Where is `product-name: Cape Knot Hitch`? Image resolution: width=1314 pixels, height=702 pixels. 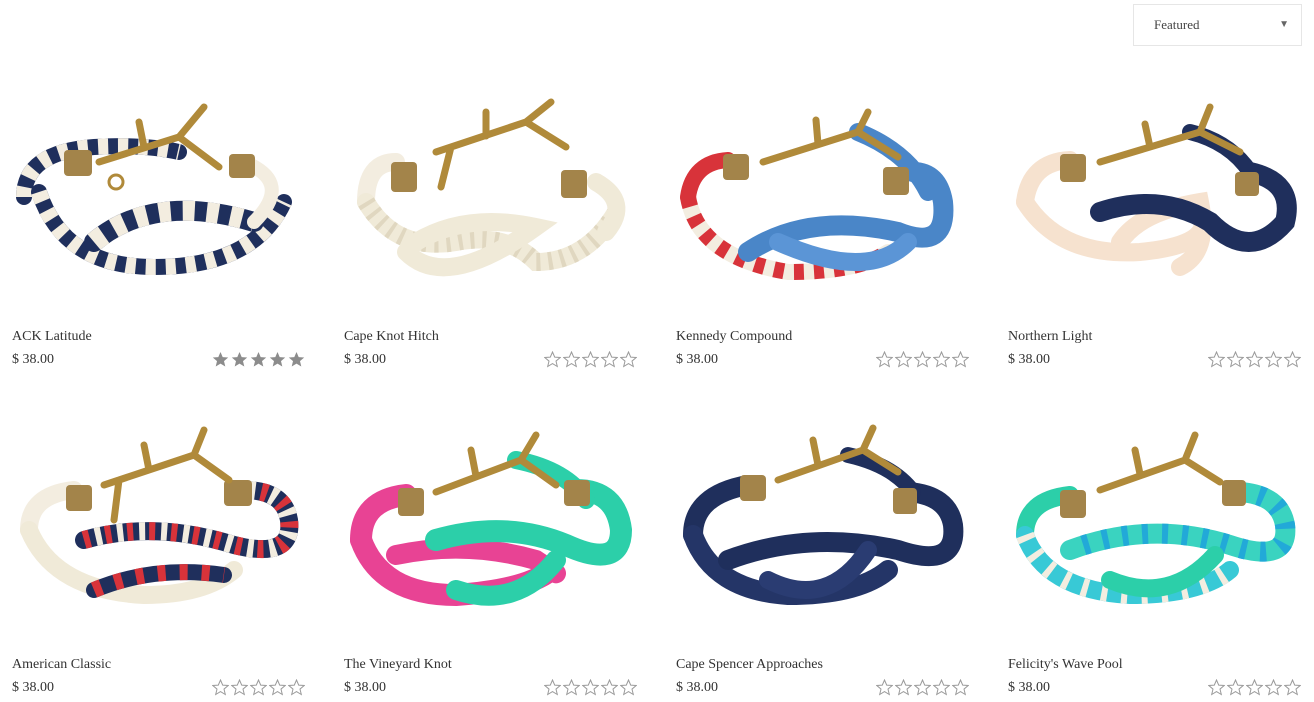
product-name: Cape Knot Hitch is located at coordinates (391, 337).